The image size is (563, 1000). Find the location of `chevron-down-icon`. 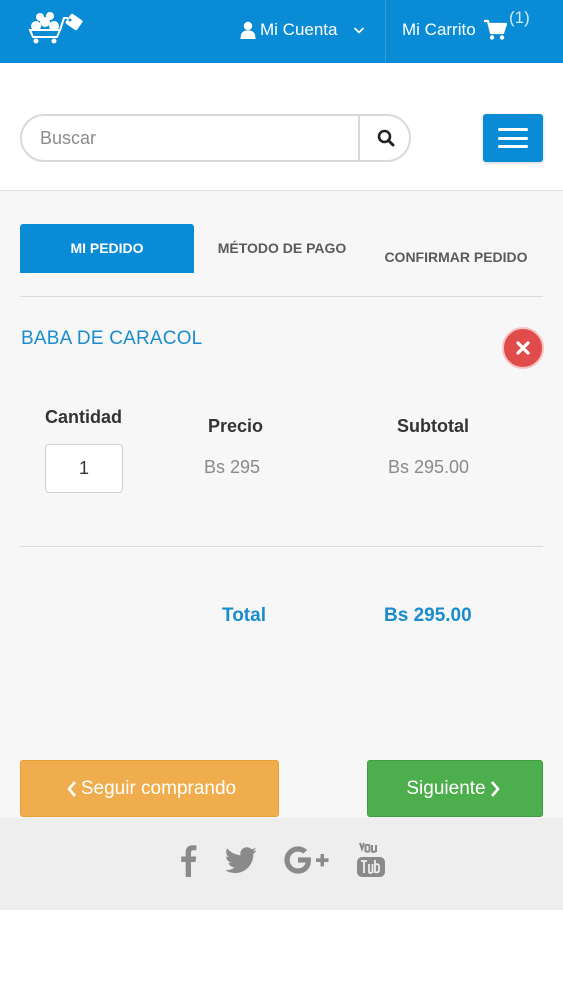

chevron-down-icon is located at coordinates (359, 30).